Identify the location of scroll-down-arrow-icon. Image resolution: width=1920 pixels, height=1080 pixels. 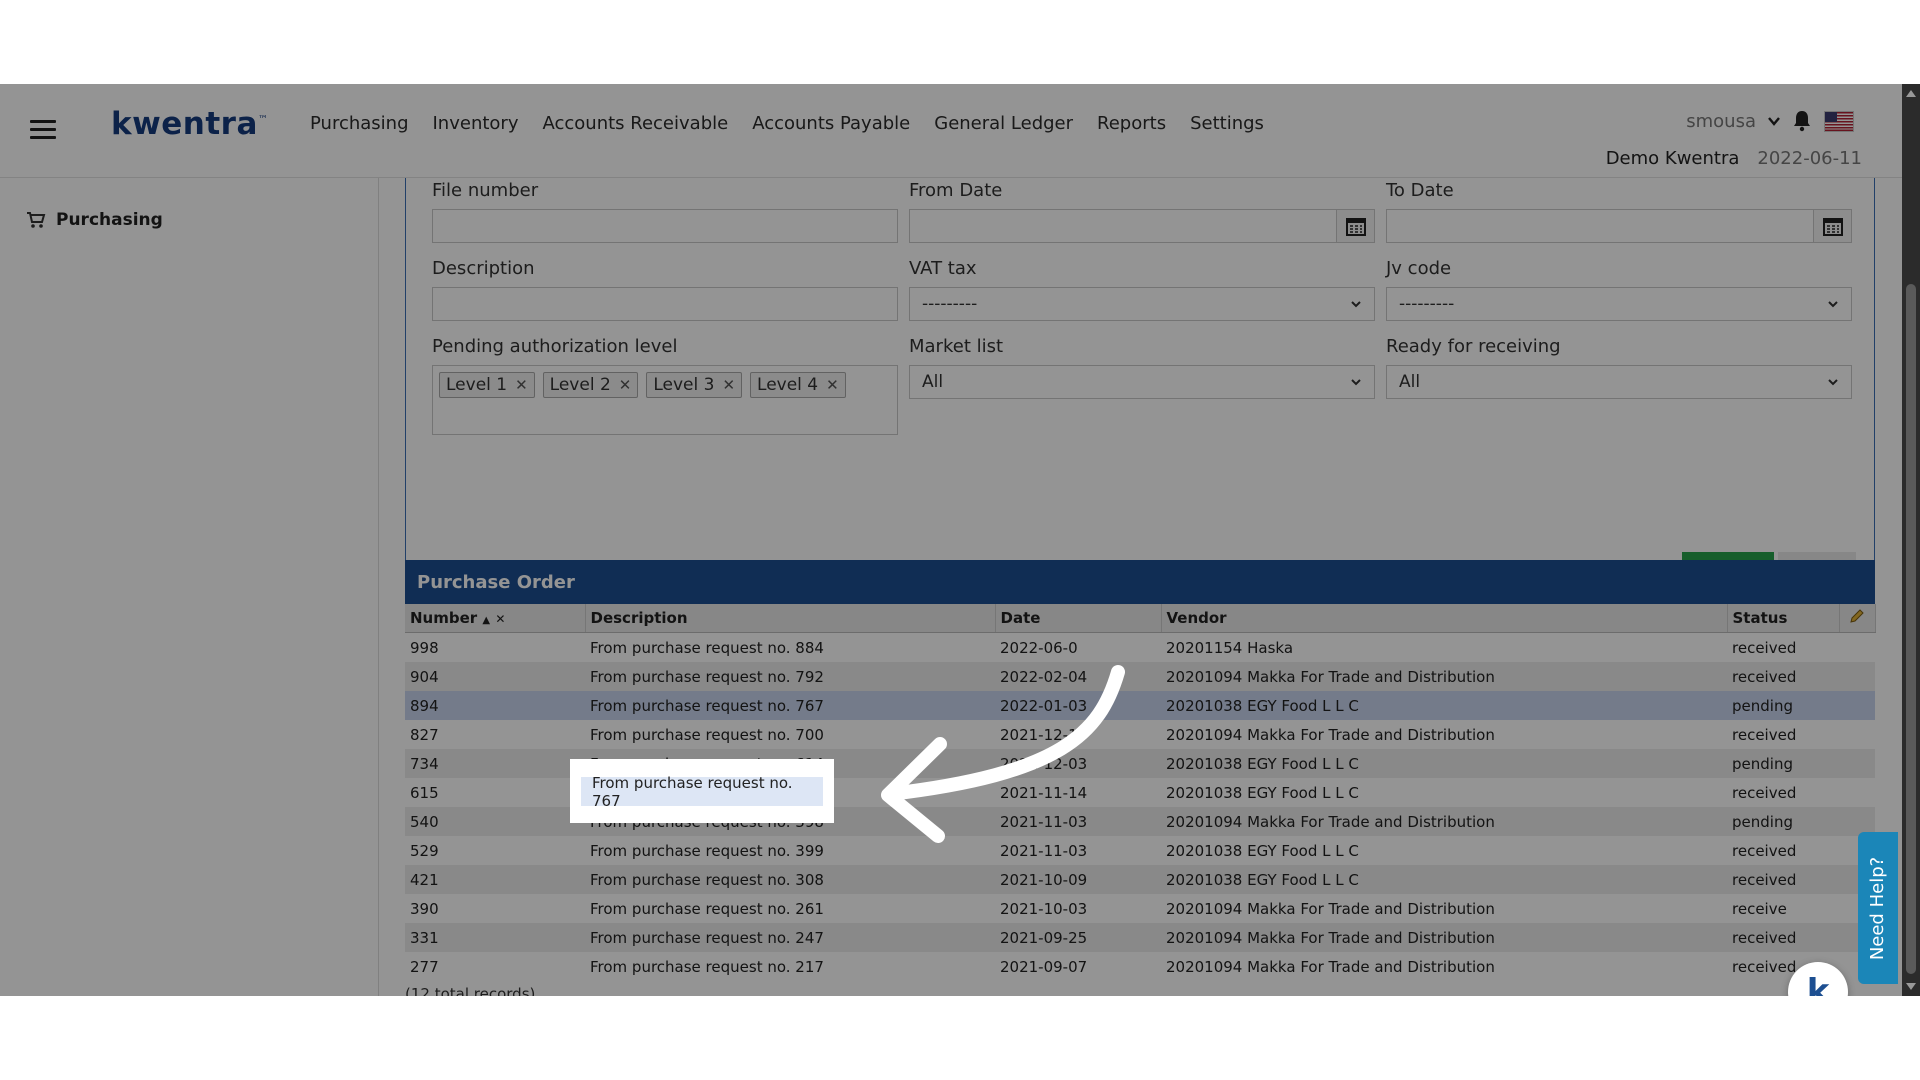
(1911, 986).